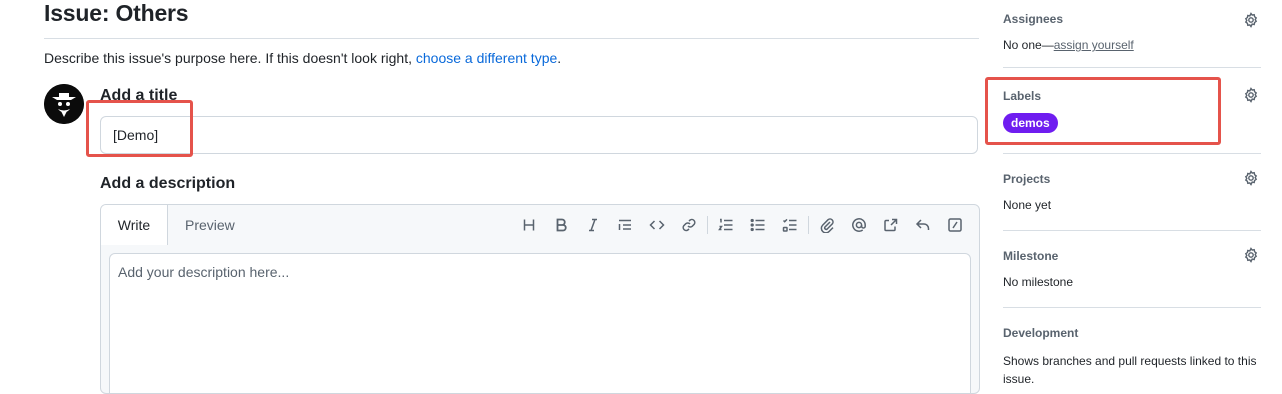 This screenshot has width=1282, height=394. I want to click on description-heading: Add a description, so click(168, 183).